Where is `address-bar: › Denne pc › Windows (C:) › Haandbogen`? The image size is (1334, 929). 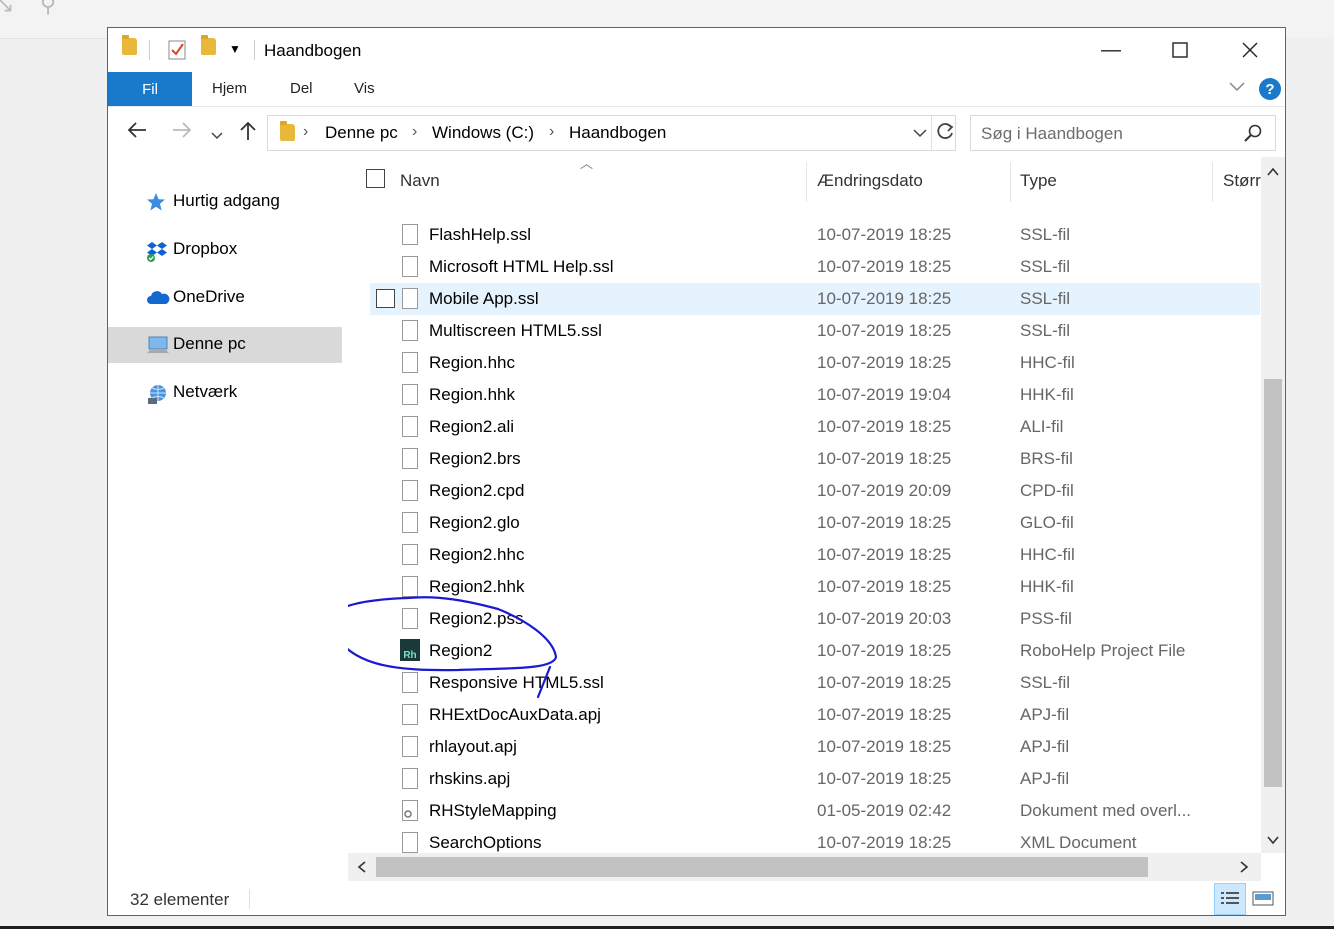
address-bar: › Denne pc › Windows (C:) › Haandbogen is located at coordinates (611, 133).